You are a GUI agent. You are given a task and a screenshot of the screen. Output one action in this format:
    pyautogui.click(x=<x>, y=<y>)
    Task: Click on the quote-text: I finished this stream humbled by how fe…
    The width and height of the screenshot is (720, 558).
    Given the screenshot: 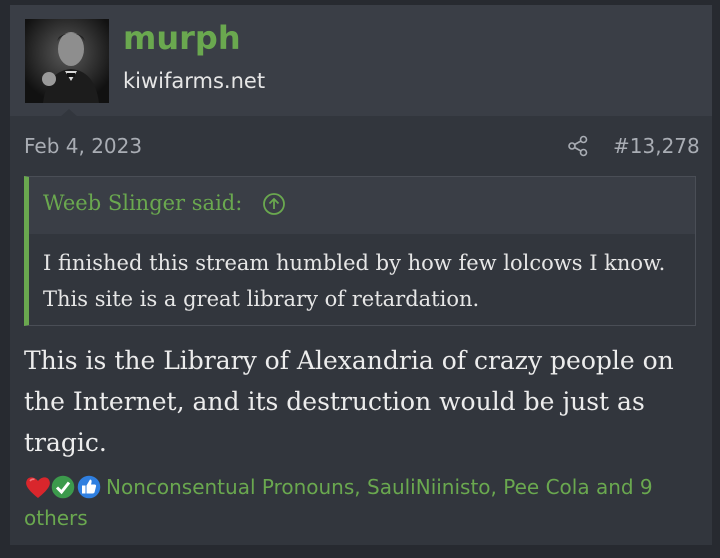 What is the action you would take?
    pyautogui.click(x=354, y=281)
    